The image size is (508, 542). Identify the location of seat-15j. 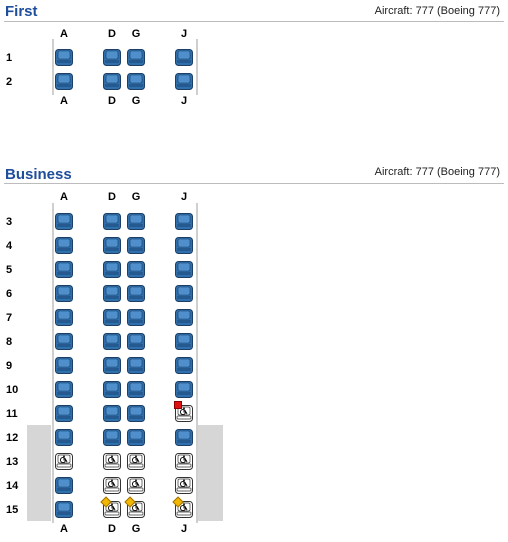
(182, 507).